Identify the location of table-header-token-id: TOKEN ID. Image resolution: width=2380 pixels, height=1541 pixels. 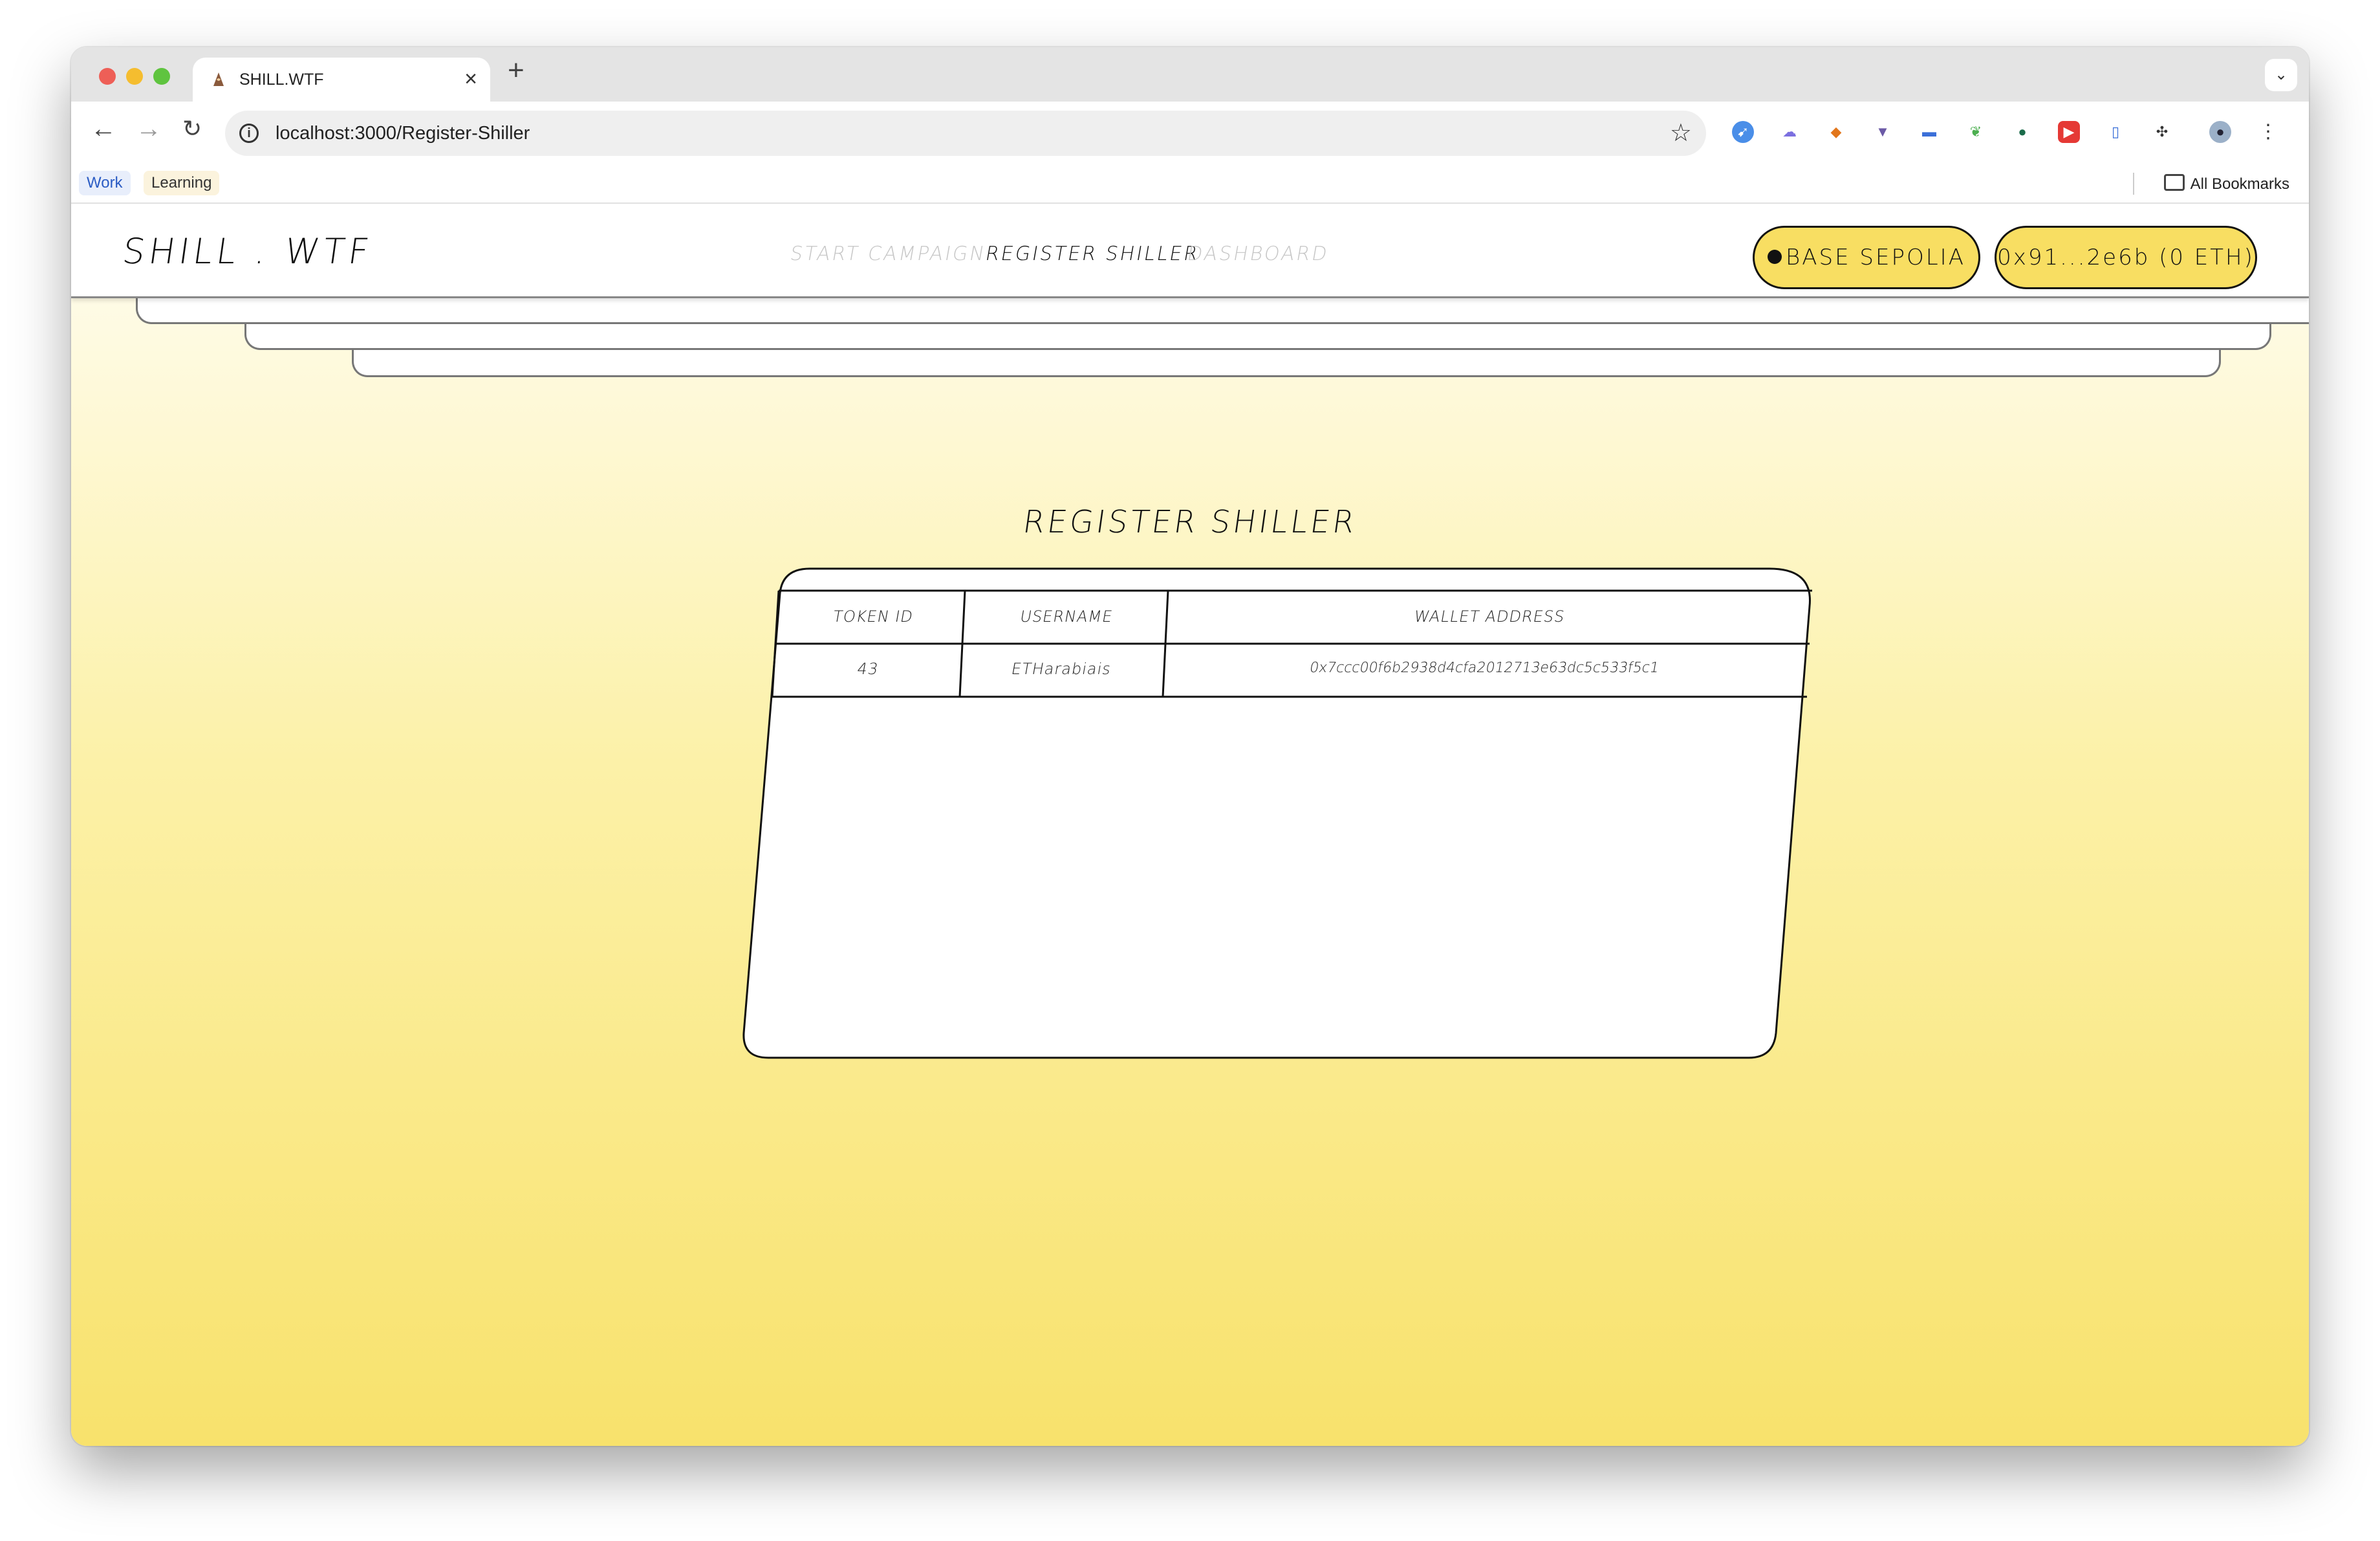
(873, 616).